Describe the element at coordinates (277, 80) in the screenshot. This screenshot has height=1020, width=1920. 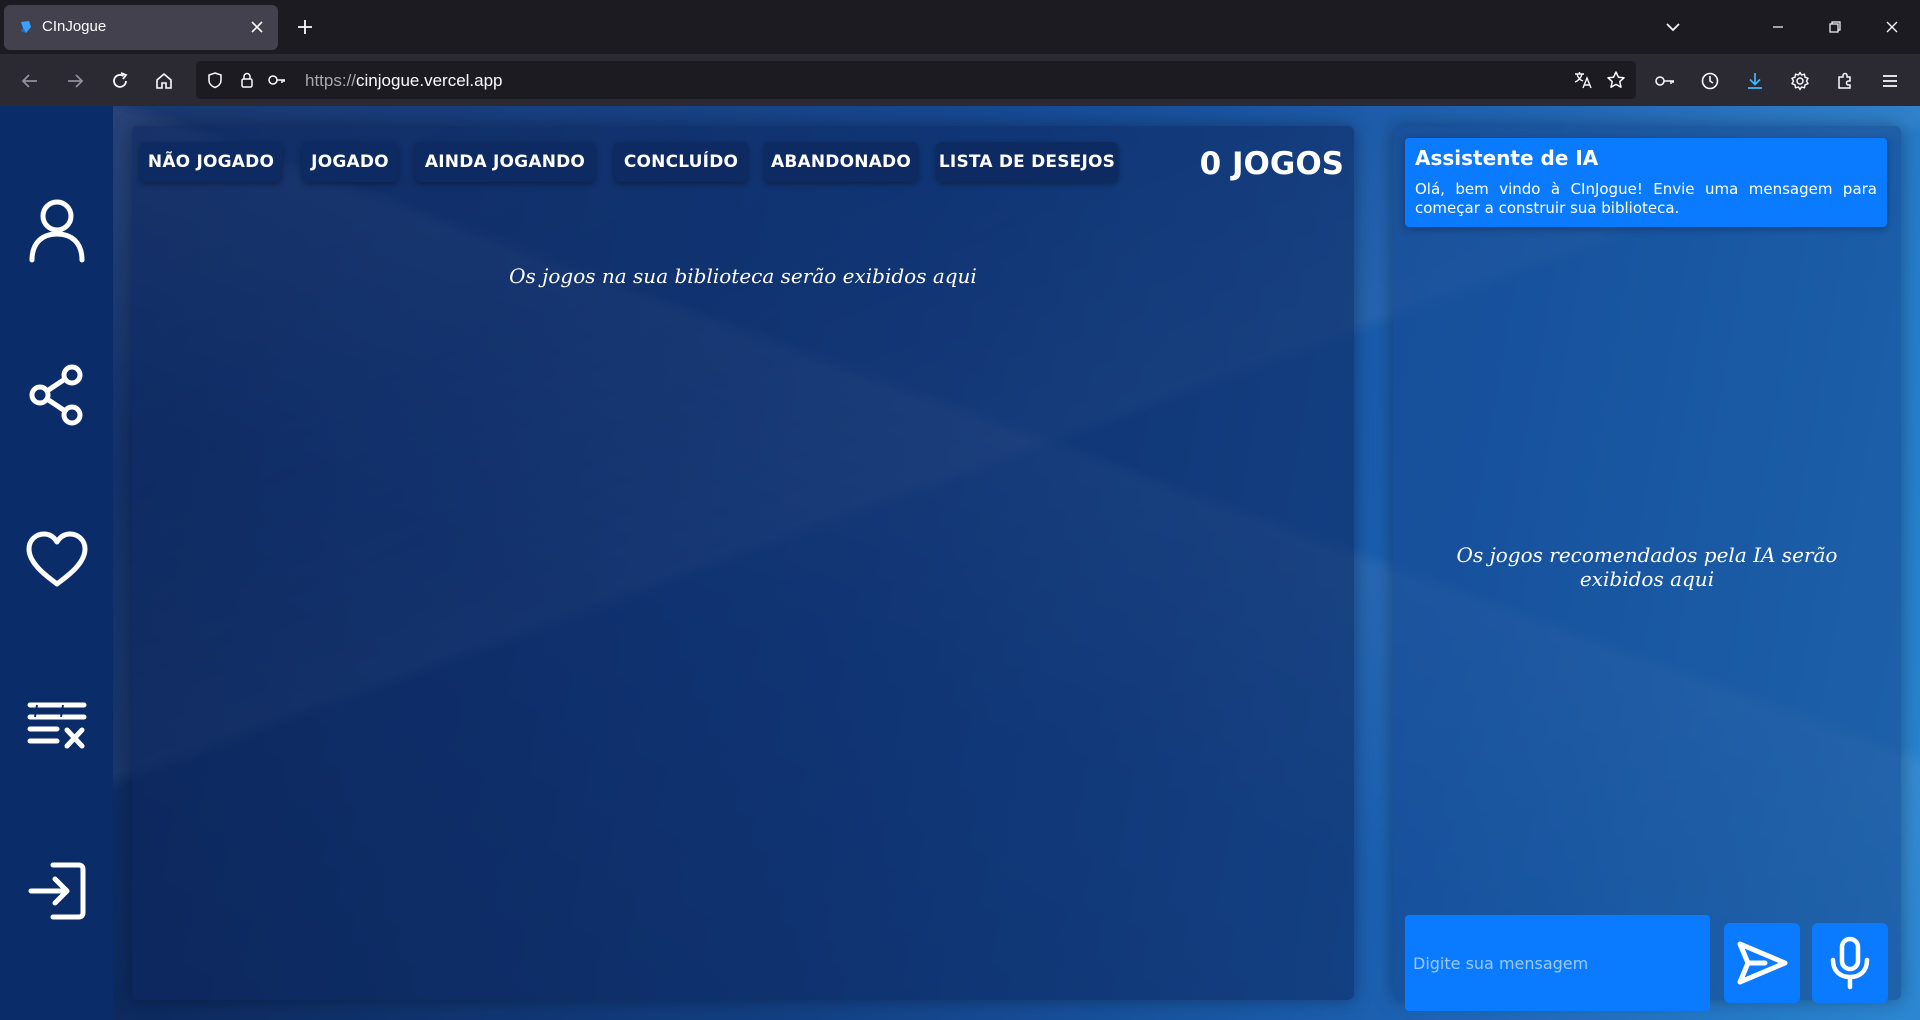
I see `key-icon` at that location.